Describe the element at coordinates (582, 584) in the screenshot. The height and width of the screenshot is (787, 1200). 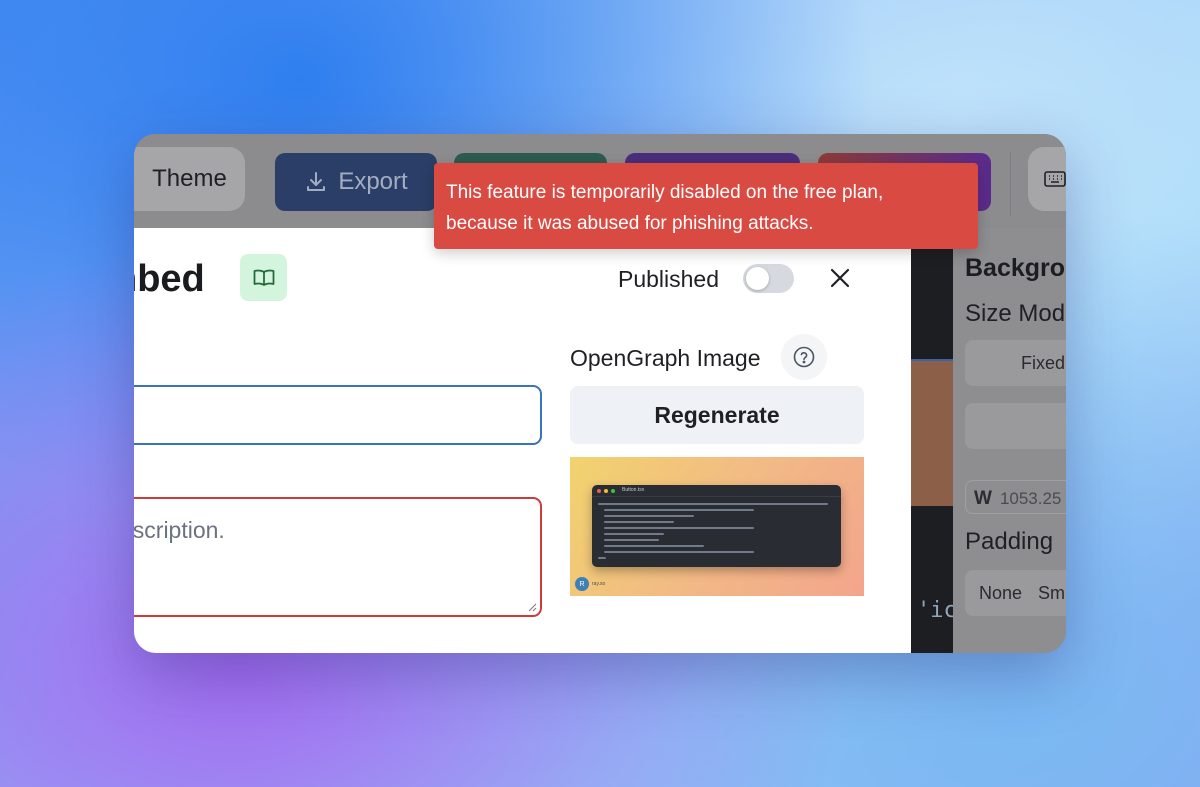
I see `og-avatar: R` at that location.